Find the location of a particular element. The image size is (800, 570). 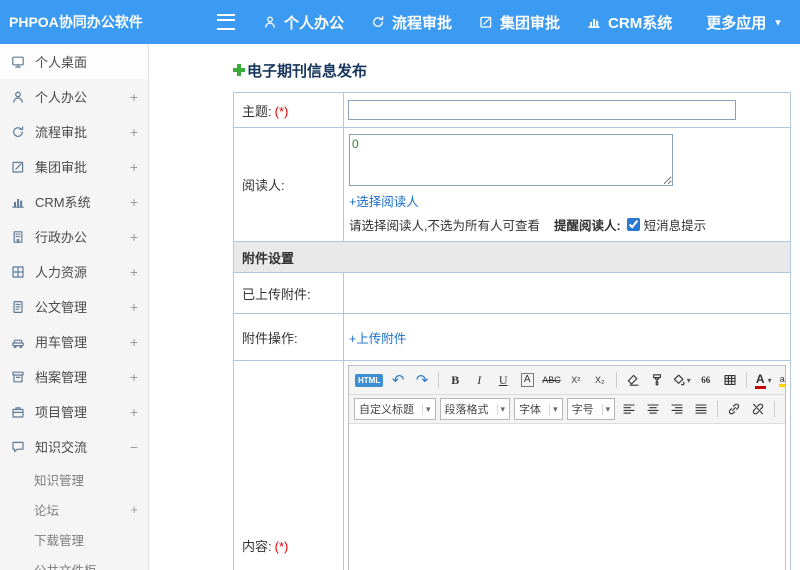

remind-readers-label: 提醒阅读人: is located at coordinates (587, 226).